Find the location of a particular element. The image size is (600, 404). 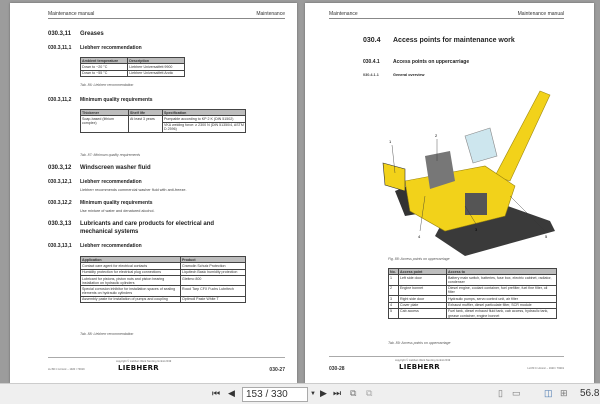

table-cell: Gleitmo 800 is located at coordinates (213, 280).